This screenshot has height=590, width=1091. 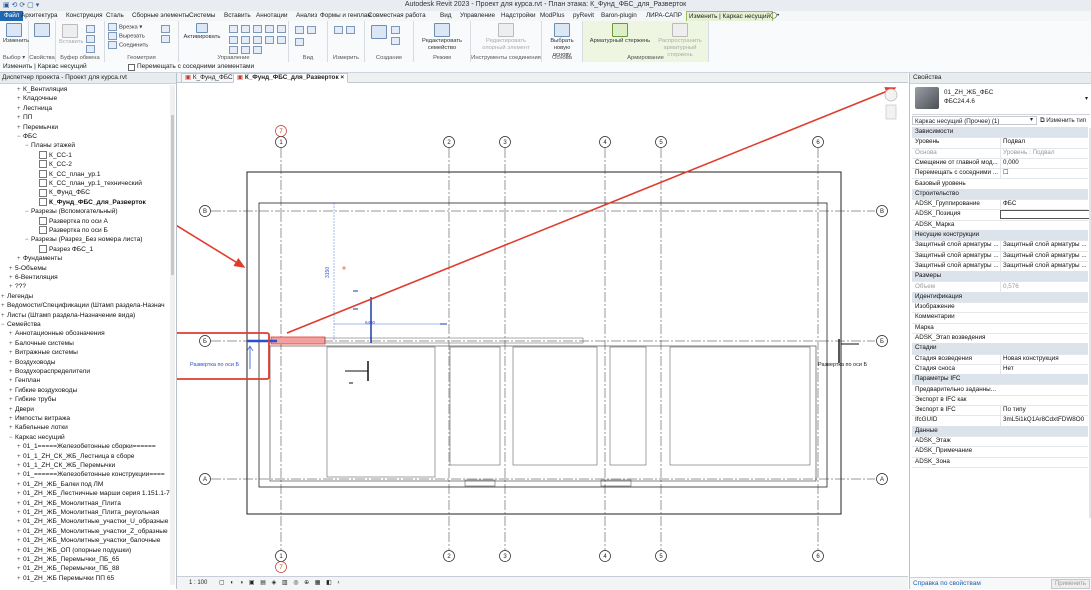 I want to click on select-dropdown: Выбор ▾, so click(x=14, y=58).